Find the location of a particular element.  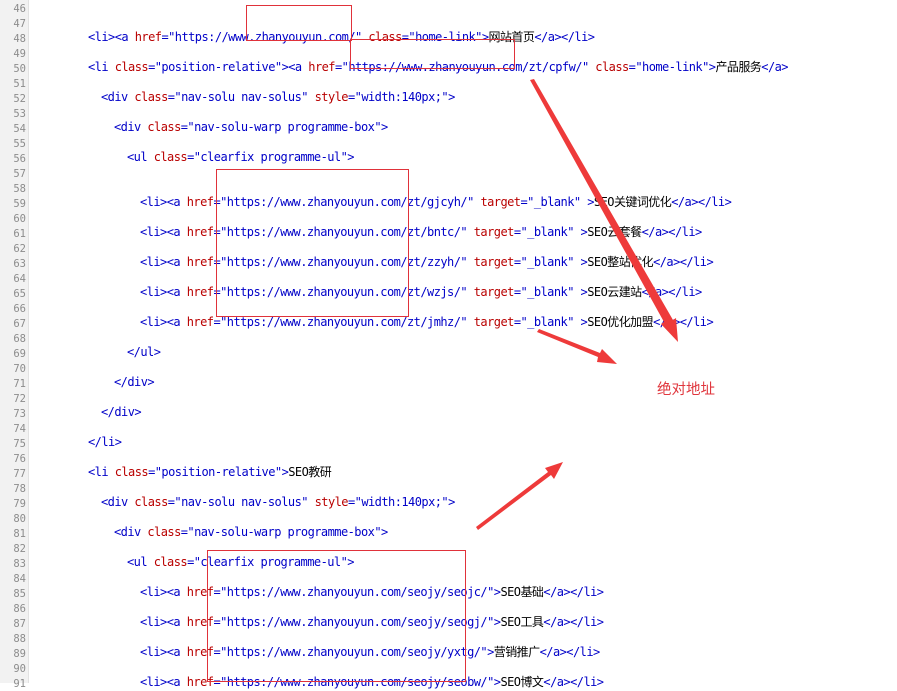

annotation-label: 绝对地址 is located at coordinates (686, 390).